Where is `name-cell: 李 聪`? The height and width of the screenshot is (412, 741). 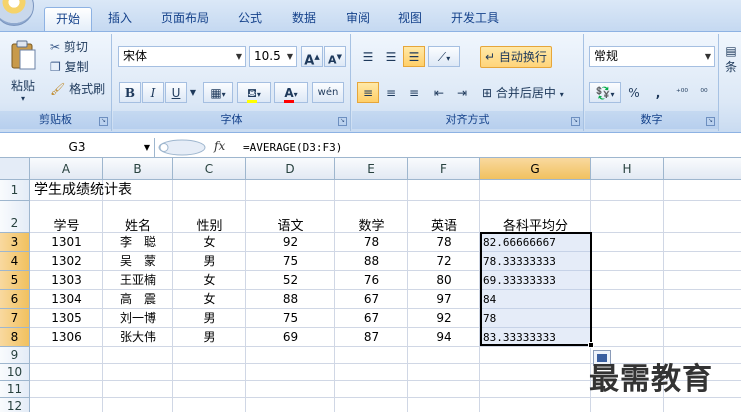 name-cell: 李 聪 is located at coordinates (138, 242).